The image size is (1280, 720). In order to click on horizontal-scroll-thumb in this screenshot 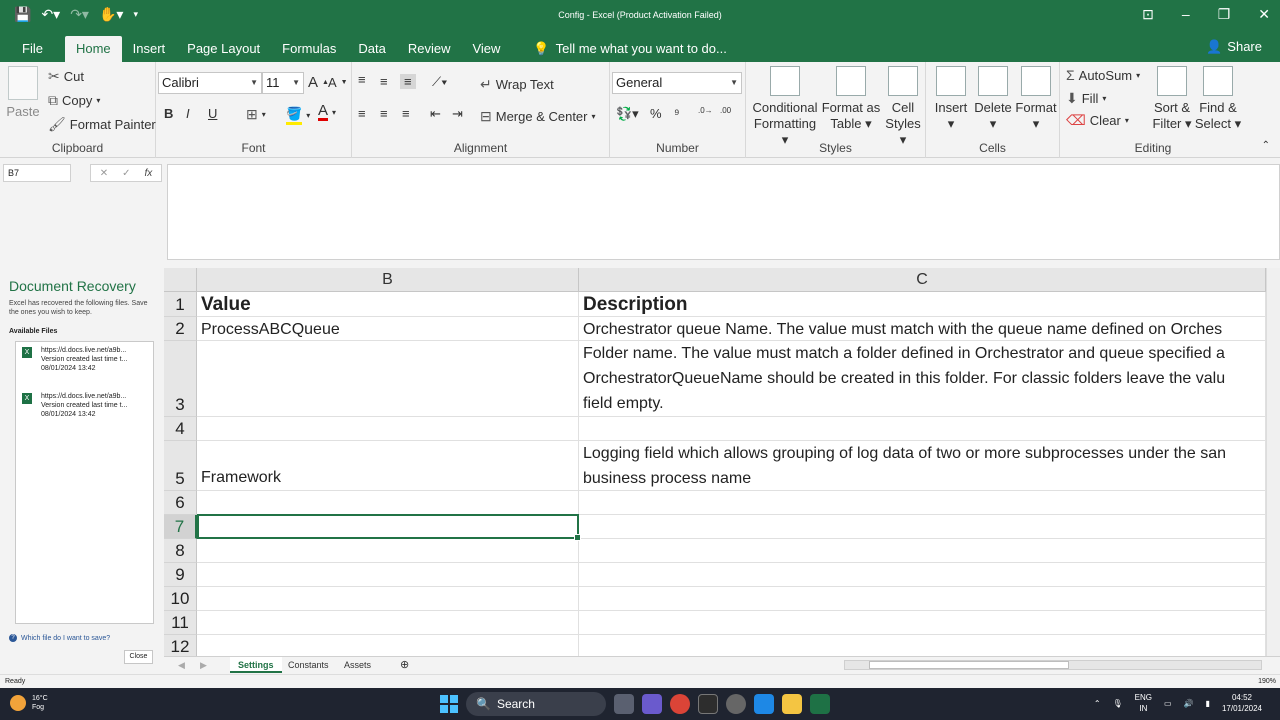, I will do `click(969, 665)`.